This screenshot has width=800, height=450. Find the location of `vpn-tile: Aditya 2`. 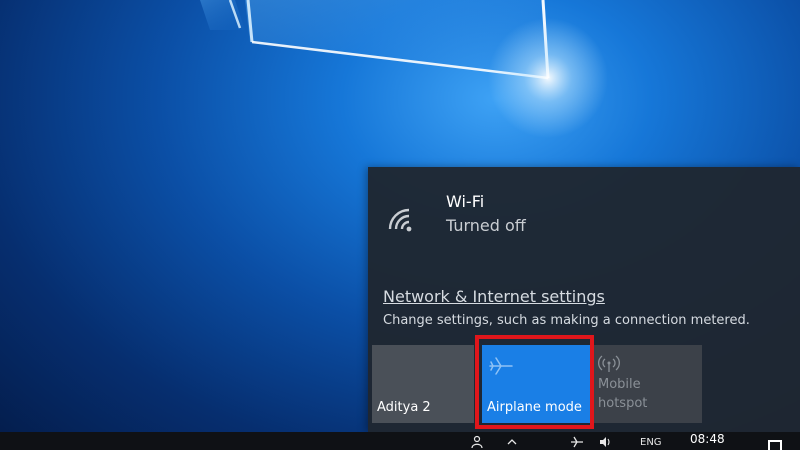

vpn-tile: Aditya 2 is located at coordinates (423, 384).